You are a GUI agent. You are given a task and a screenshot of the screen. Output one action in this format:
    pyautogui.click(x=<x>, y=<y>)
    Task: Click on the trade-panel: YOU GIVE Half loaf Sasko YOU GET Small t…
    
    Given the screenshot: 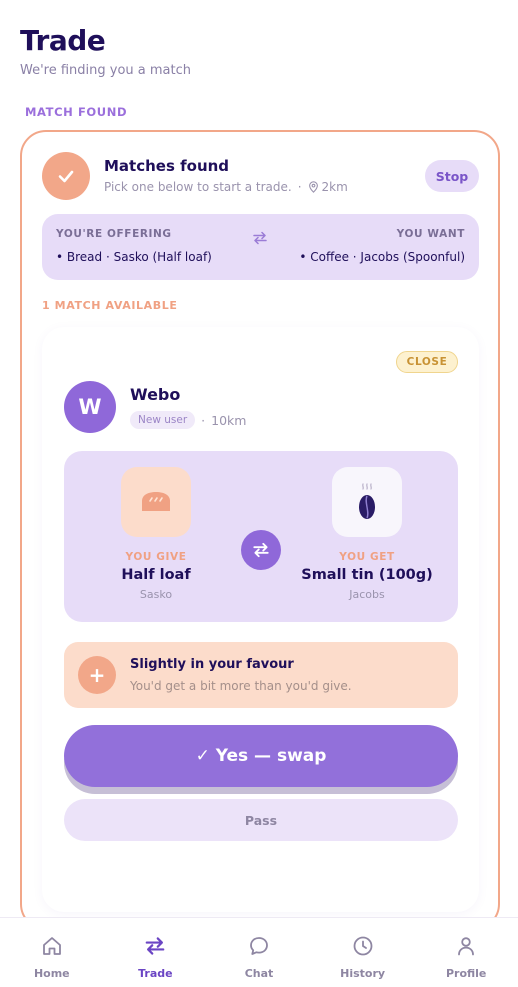 What is the action you would take?
    pyautogui.click(x=261, y=536)
    